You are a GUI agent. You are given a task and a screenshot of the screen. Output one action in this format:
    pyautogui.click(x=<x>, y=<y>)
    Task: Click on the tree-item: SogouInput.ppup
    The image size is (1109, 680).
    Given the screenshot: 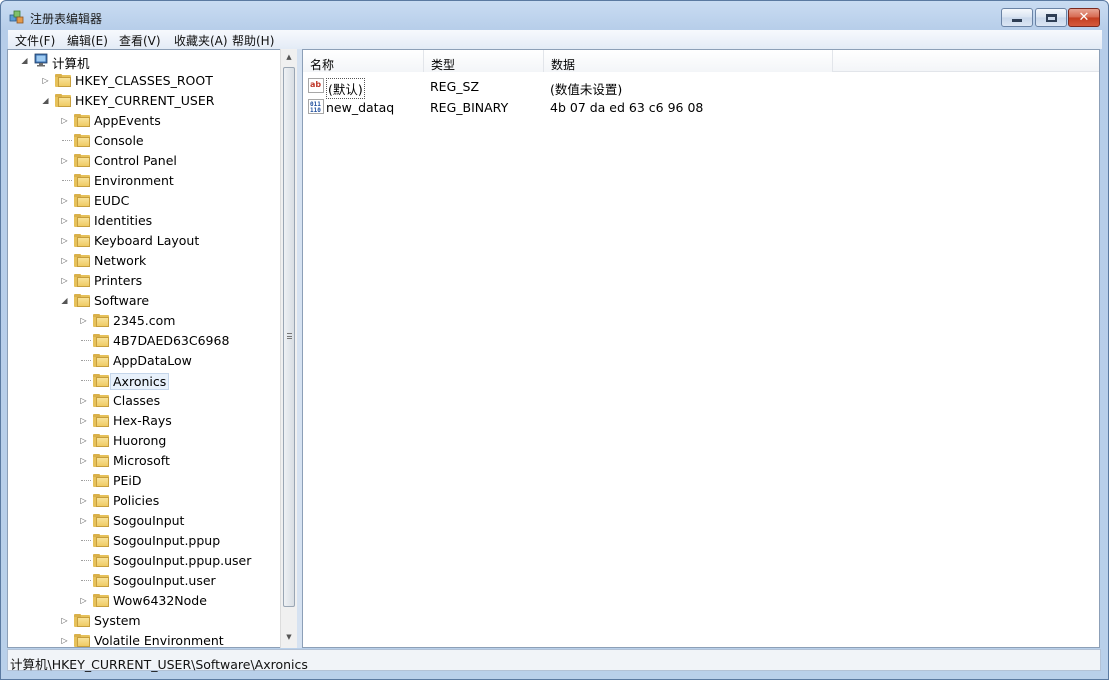 What is the action you would take?
    pyautogui.click(x=145, y=540)
    